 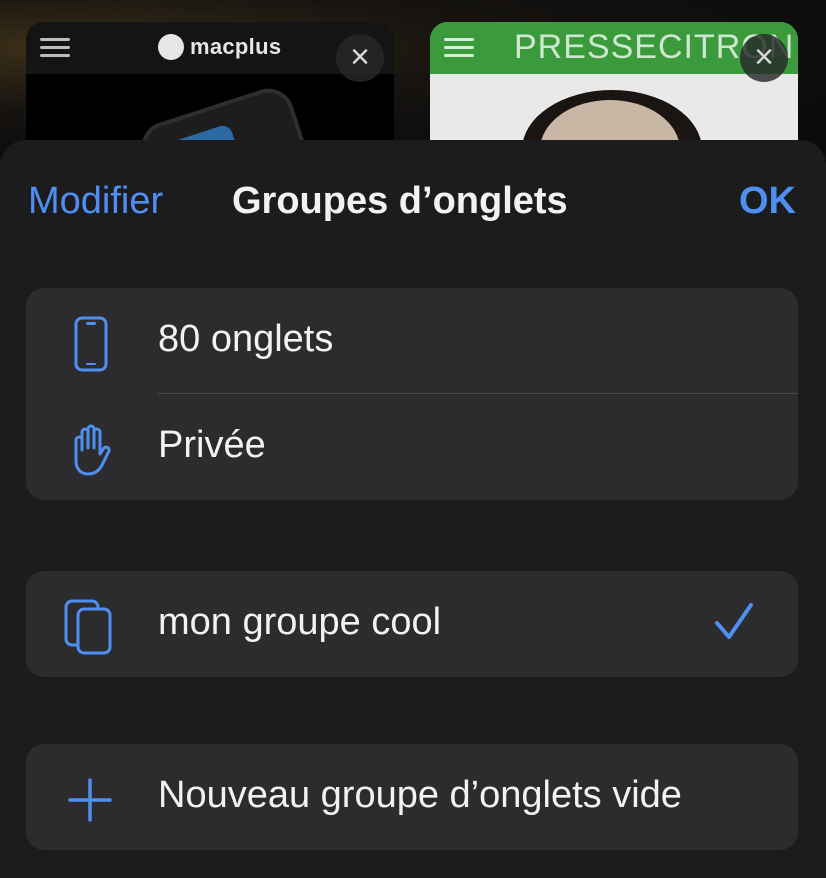 I want to click on list-item-private: Privée, so click(x=412, y=447).